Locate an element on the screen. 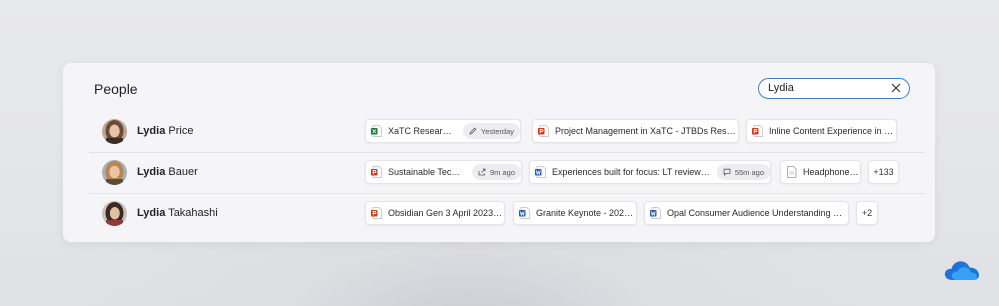  panel-title: People is located at coordinates (116, 89).